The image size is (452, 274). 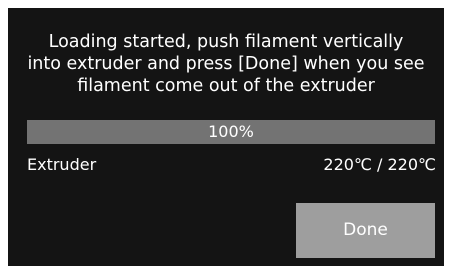 What do you see at coordinates (62, 164) in the screenshot?
I see `extruder-label: Extruder` at bounding box center [62, 164].